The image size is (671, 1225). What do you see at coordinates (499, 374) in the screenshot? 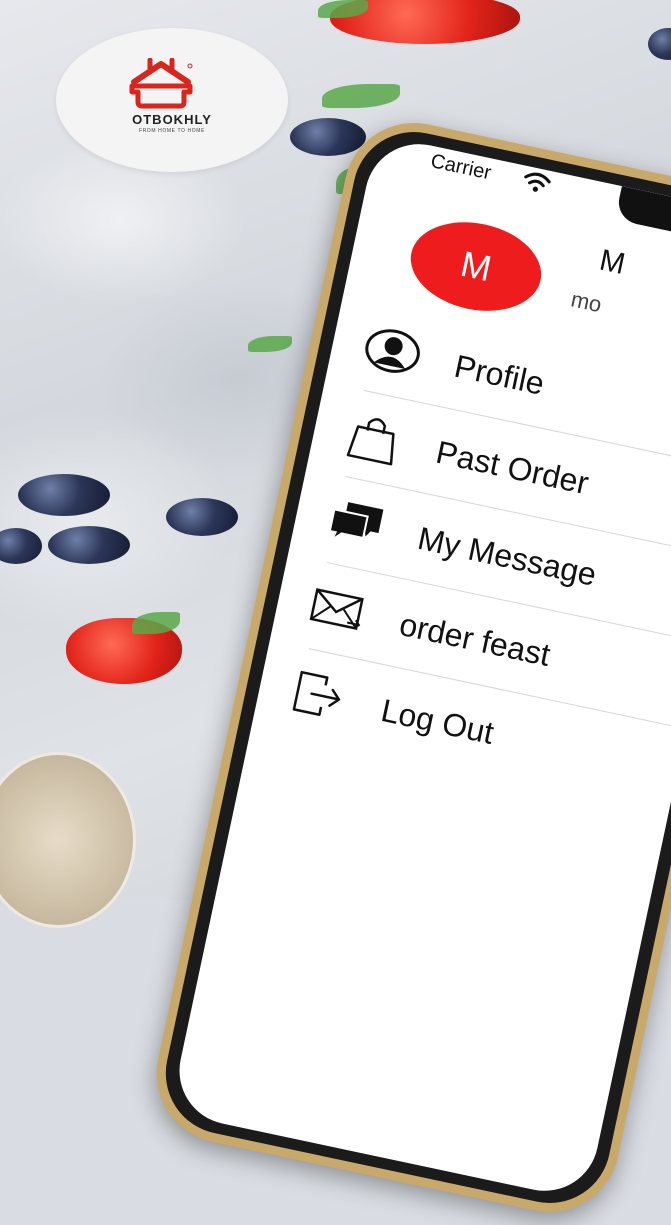
I see `menu-label-profile: Profile` at bounding box center [499, 374].